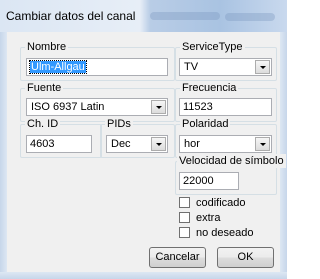 The height and width of the screenshot is (279, 320). I want to click on service-type-value: TV, so click(191, 67).